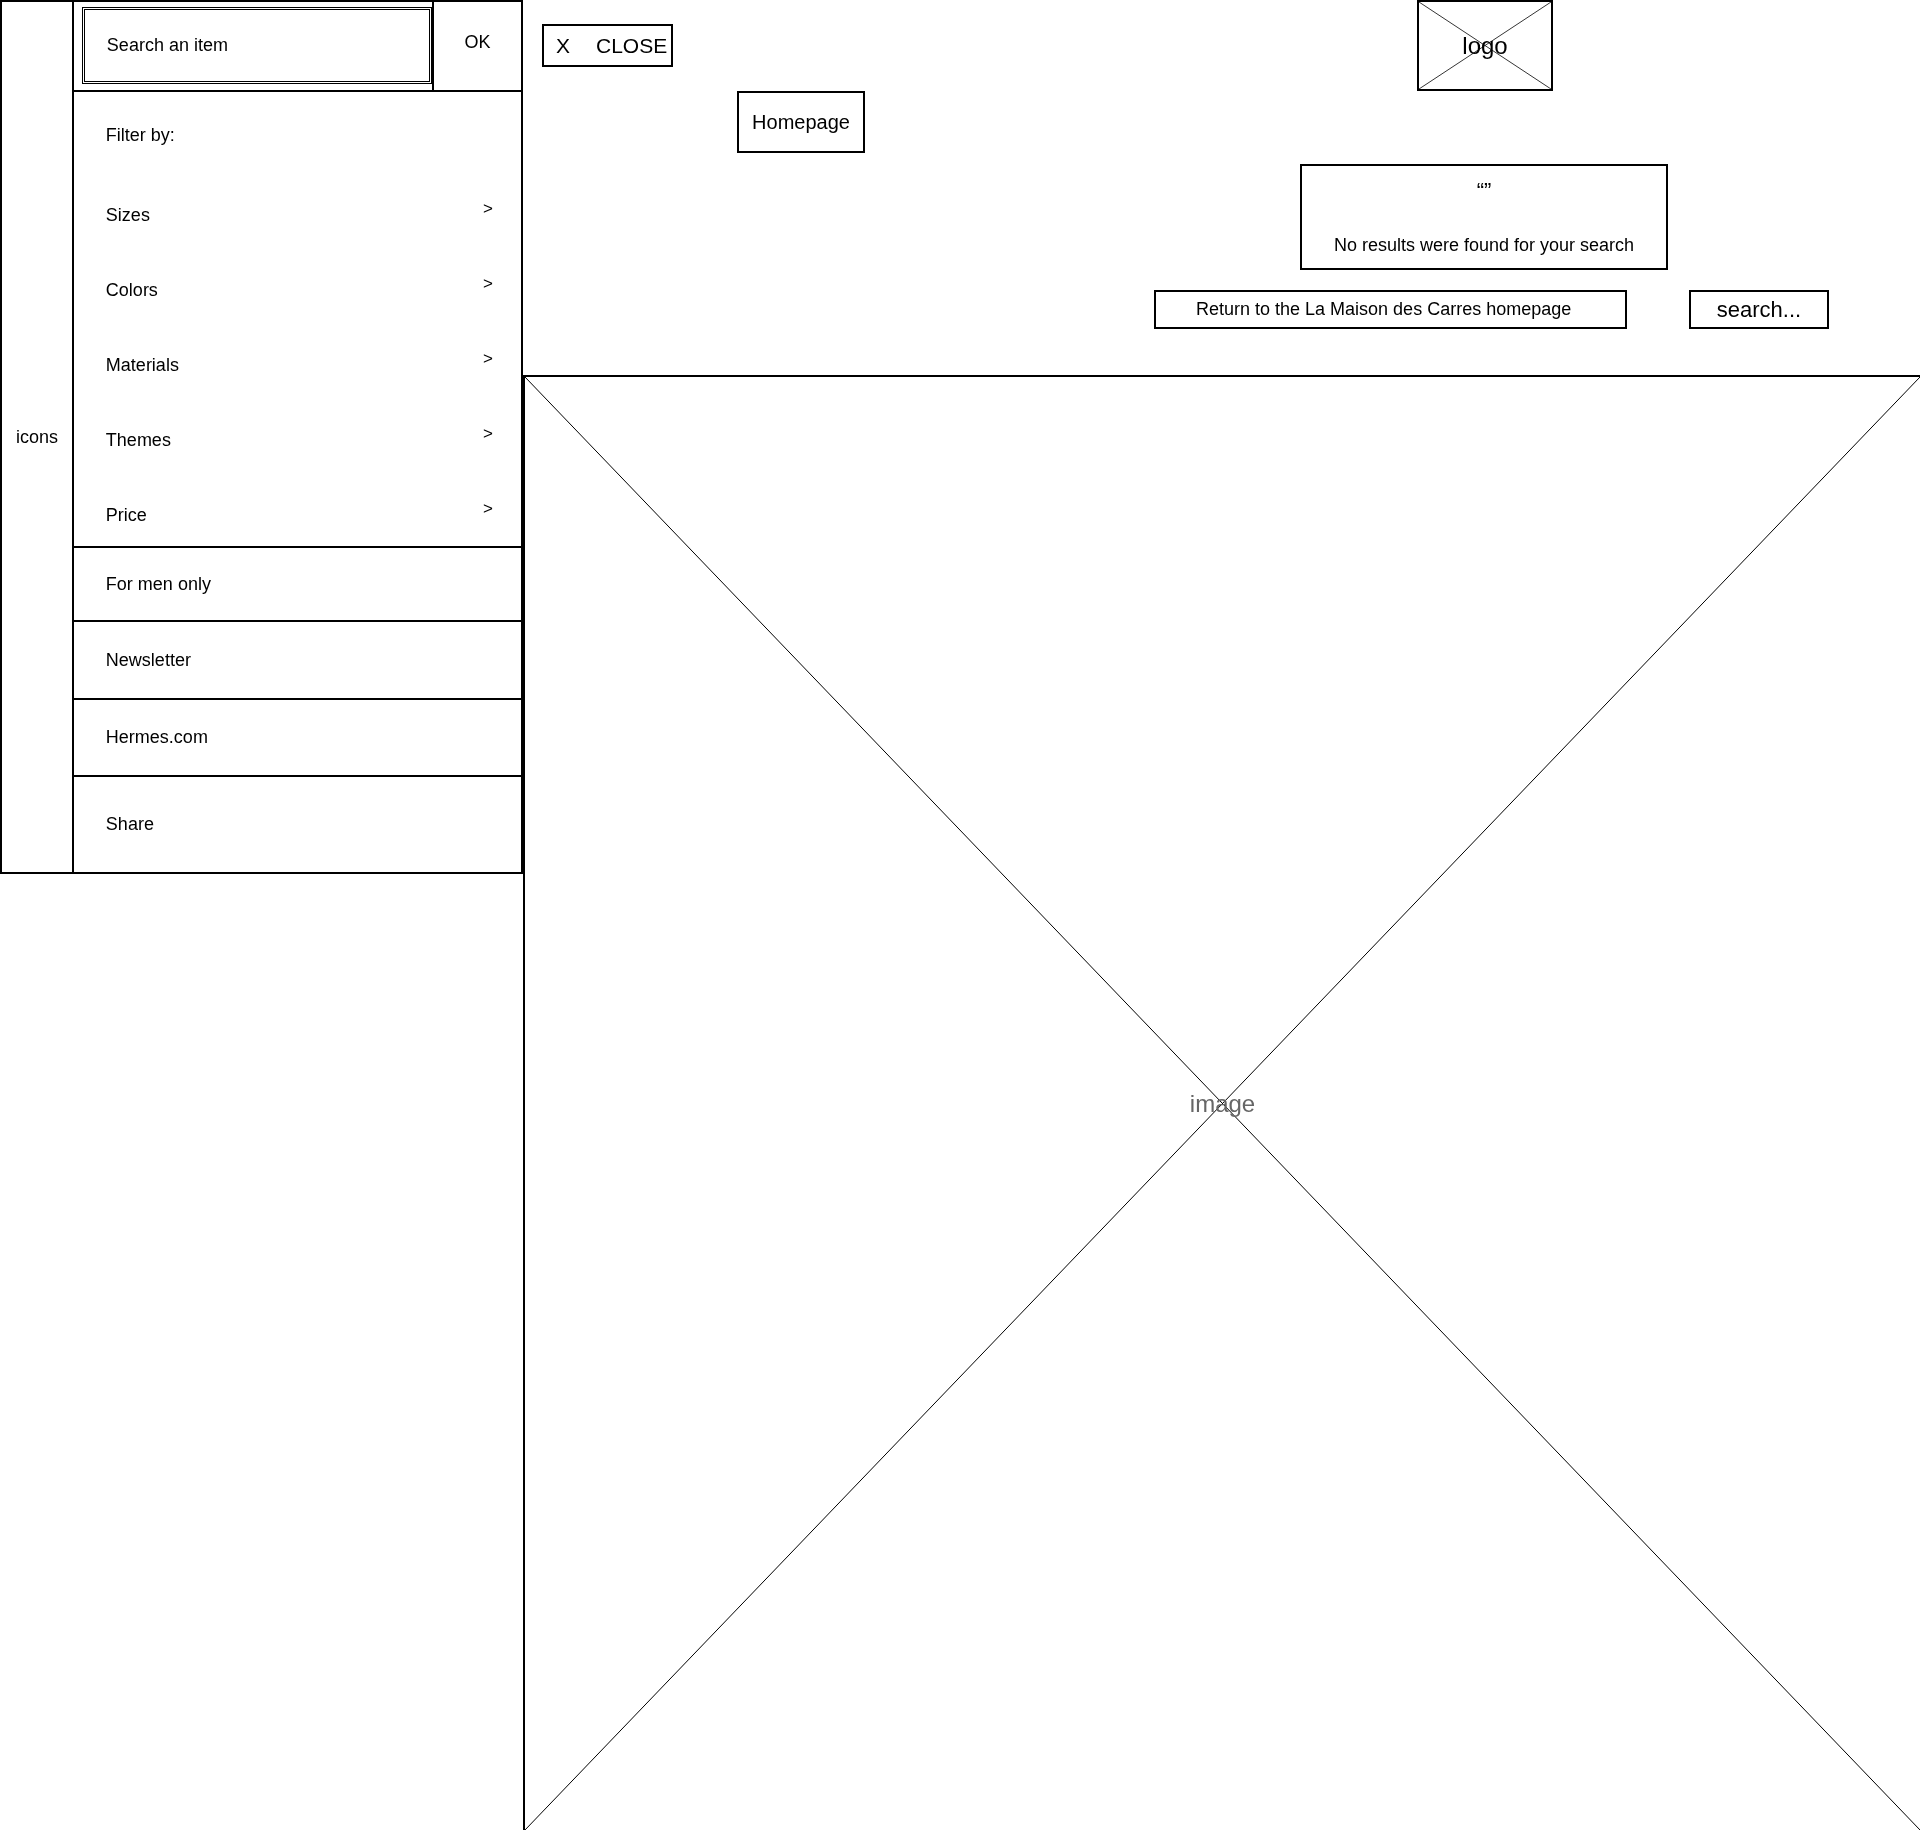  I want to click on no-results-message: No results were found for your search, so click(1484, 245).